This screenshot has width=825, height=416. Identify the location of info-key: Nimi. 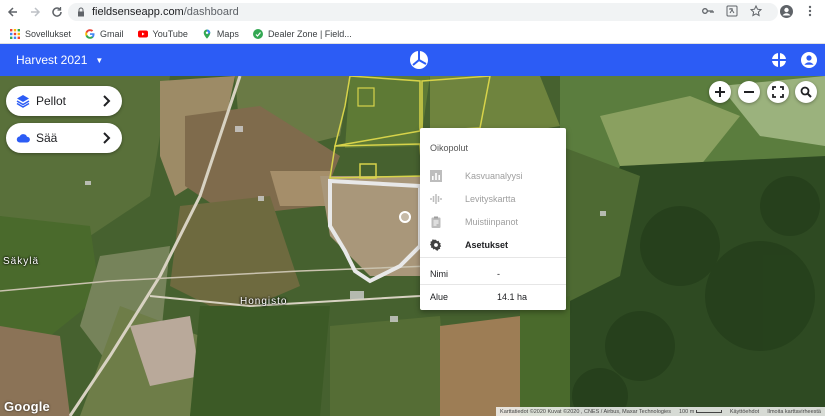
(439, 274).